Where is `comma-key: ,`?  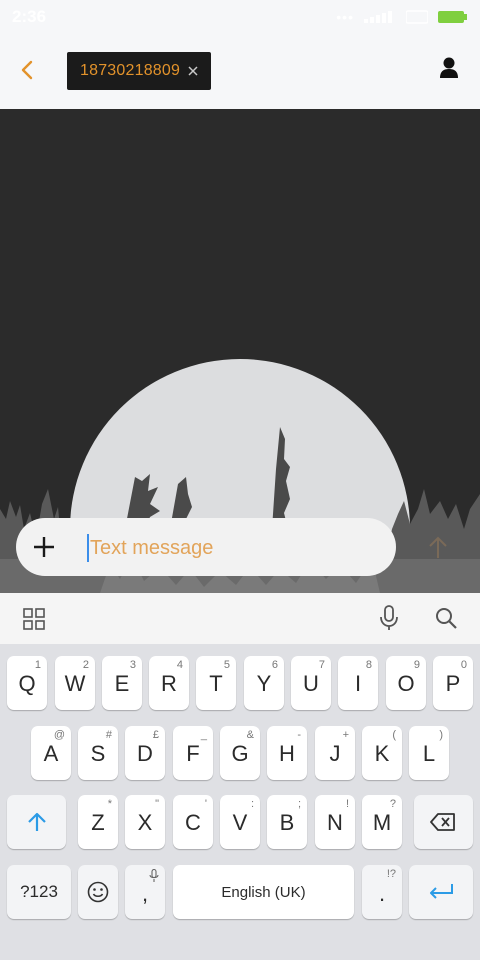
comma-key: , is located at coordinates (145, 892).